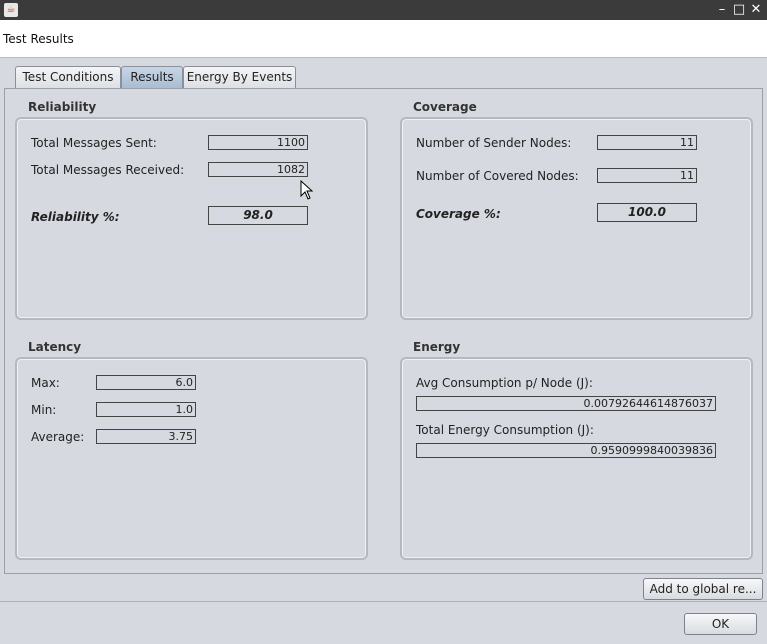 This screenshot has height=644, width=767. I want to click on java-cup-icon: ☕, so click(11, 10).